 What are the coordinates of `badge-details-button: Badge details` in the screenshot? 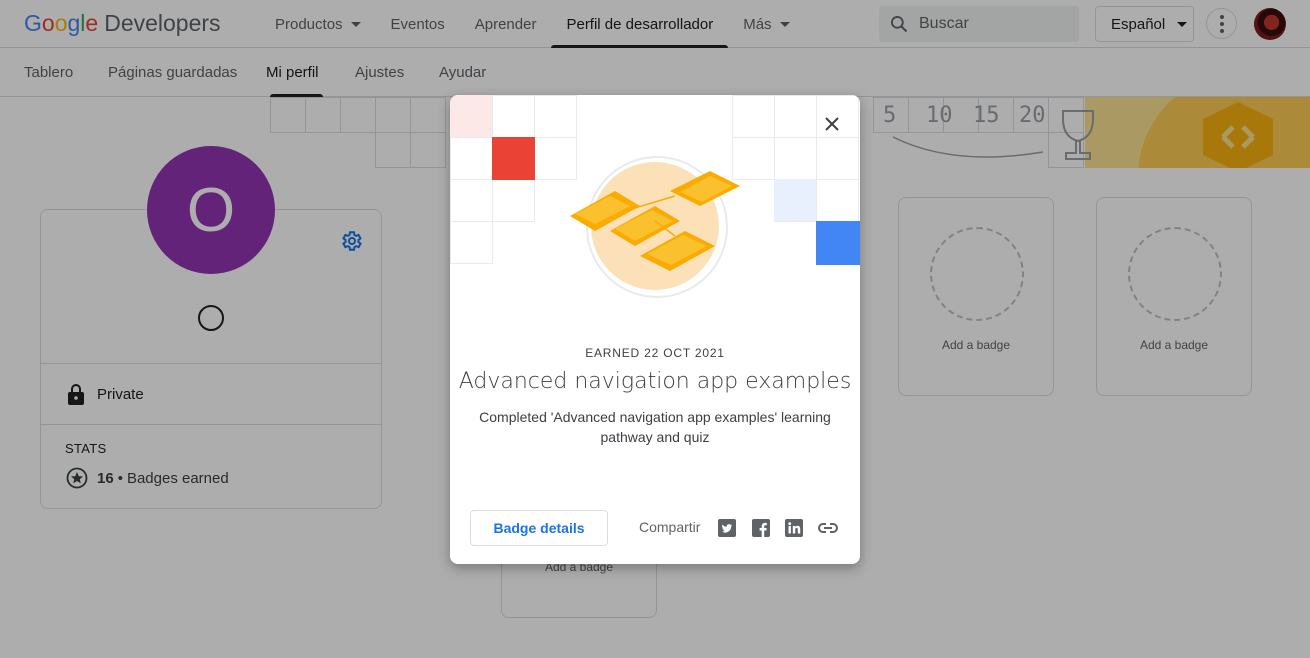 It's located at (539, 528).